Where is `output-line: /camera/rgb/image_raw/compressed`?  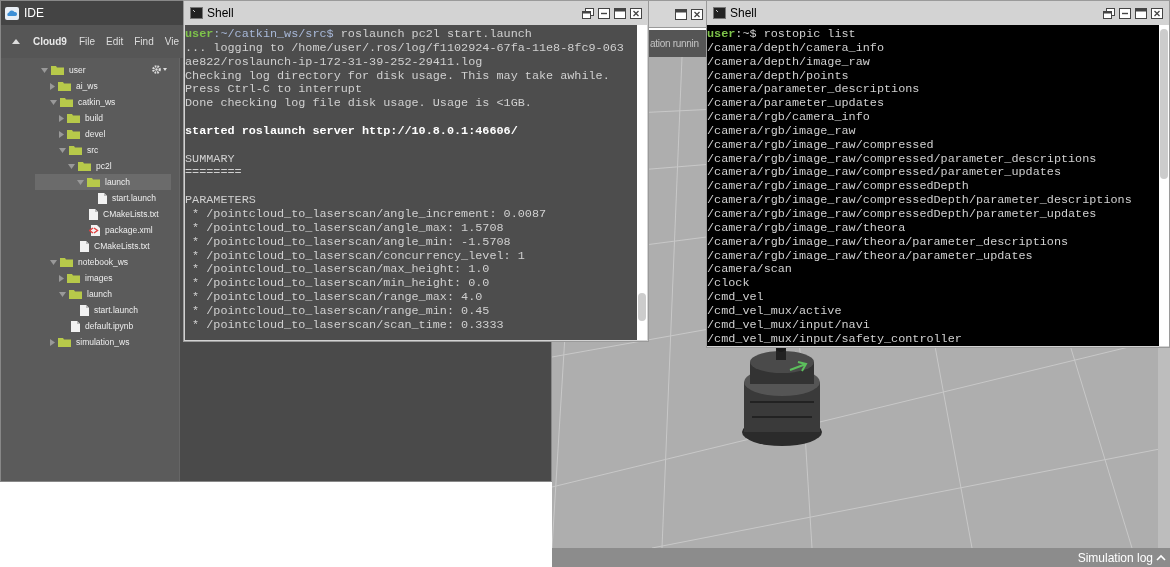
output-line: /camera/rgb/image_raw/compressed is located at coordinates (821, 145).